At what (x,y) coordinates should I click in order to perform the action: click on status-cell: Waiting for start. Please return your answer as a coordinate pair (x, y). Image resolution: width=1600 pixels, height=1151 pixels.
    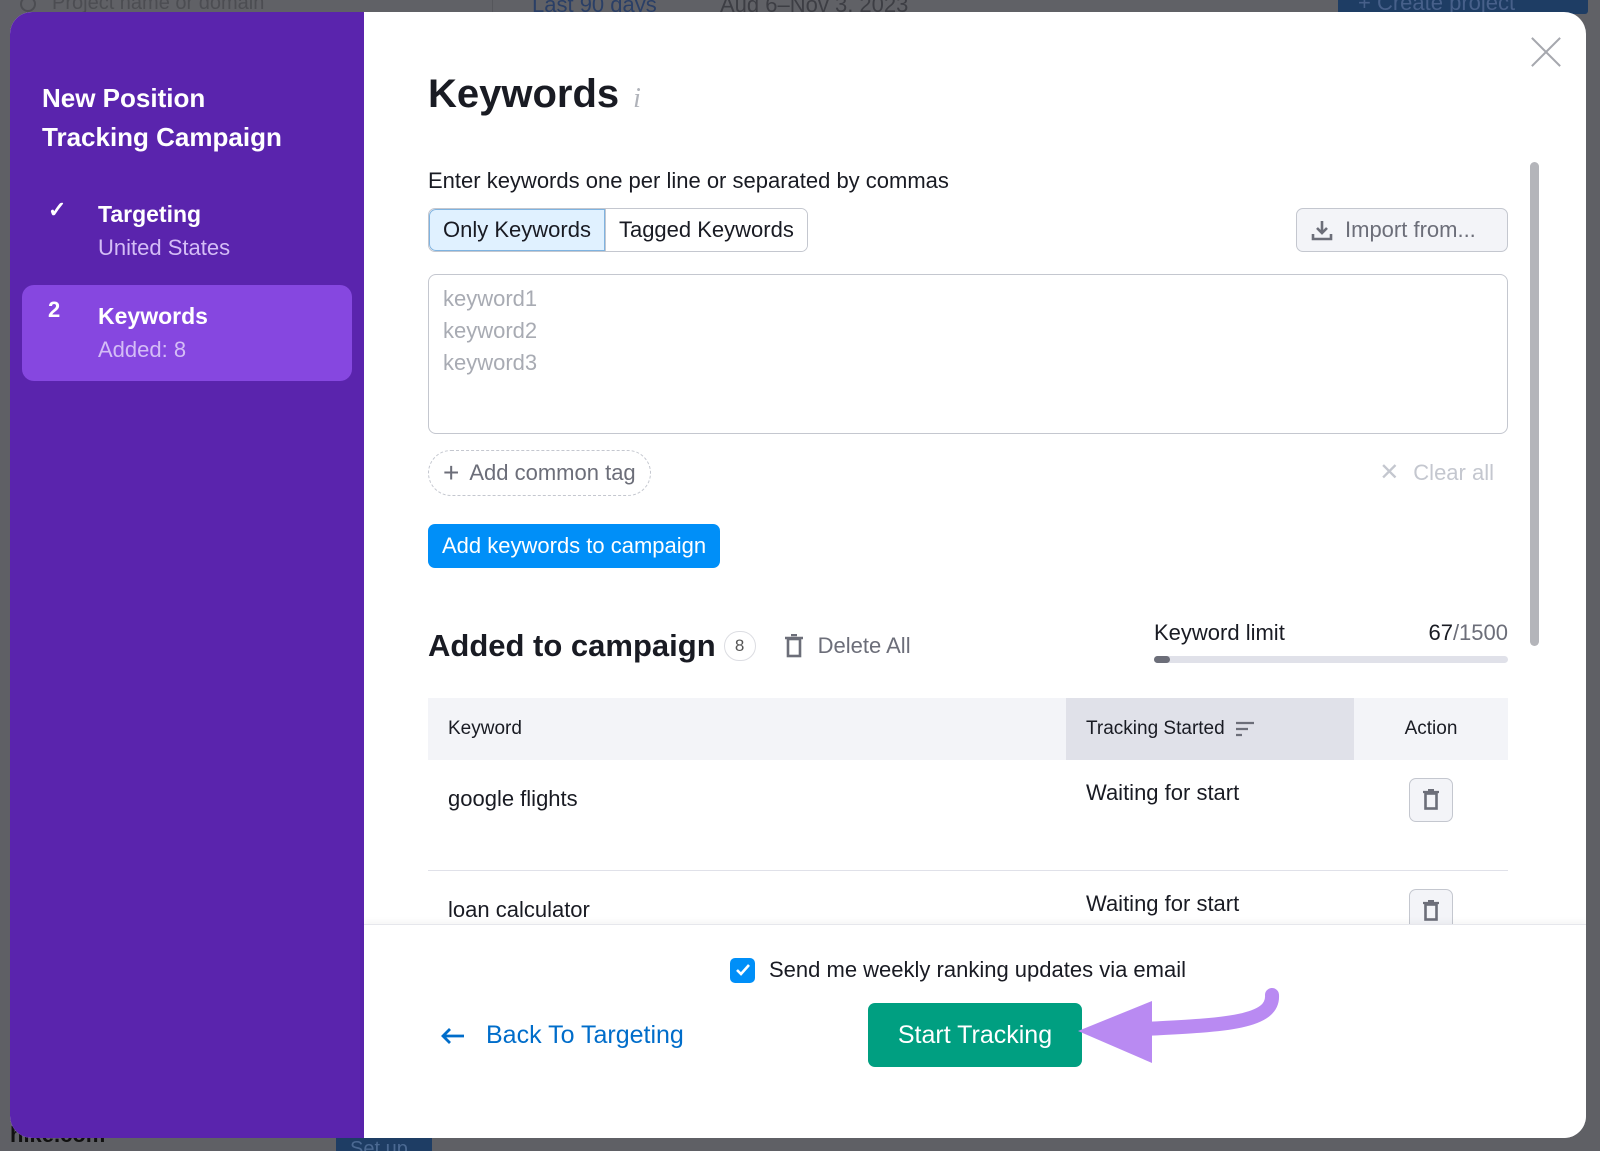
    Looking at the image, I should click on (1210, 815).